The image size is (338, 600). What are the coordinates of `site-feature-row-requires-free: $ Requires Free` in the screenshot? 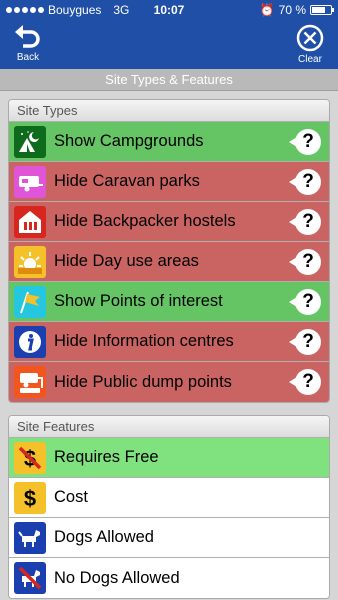 It's located at (169, 458).